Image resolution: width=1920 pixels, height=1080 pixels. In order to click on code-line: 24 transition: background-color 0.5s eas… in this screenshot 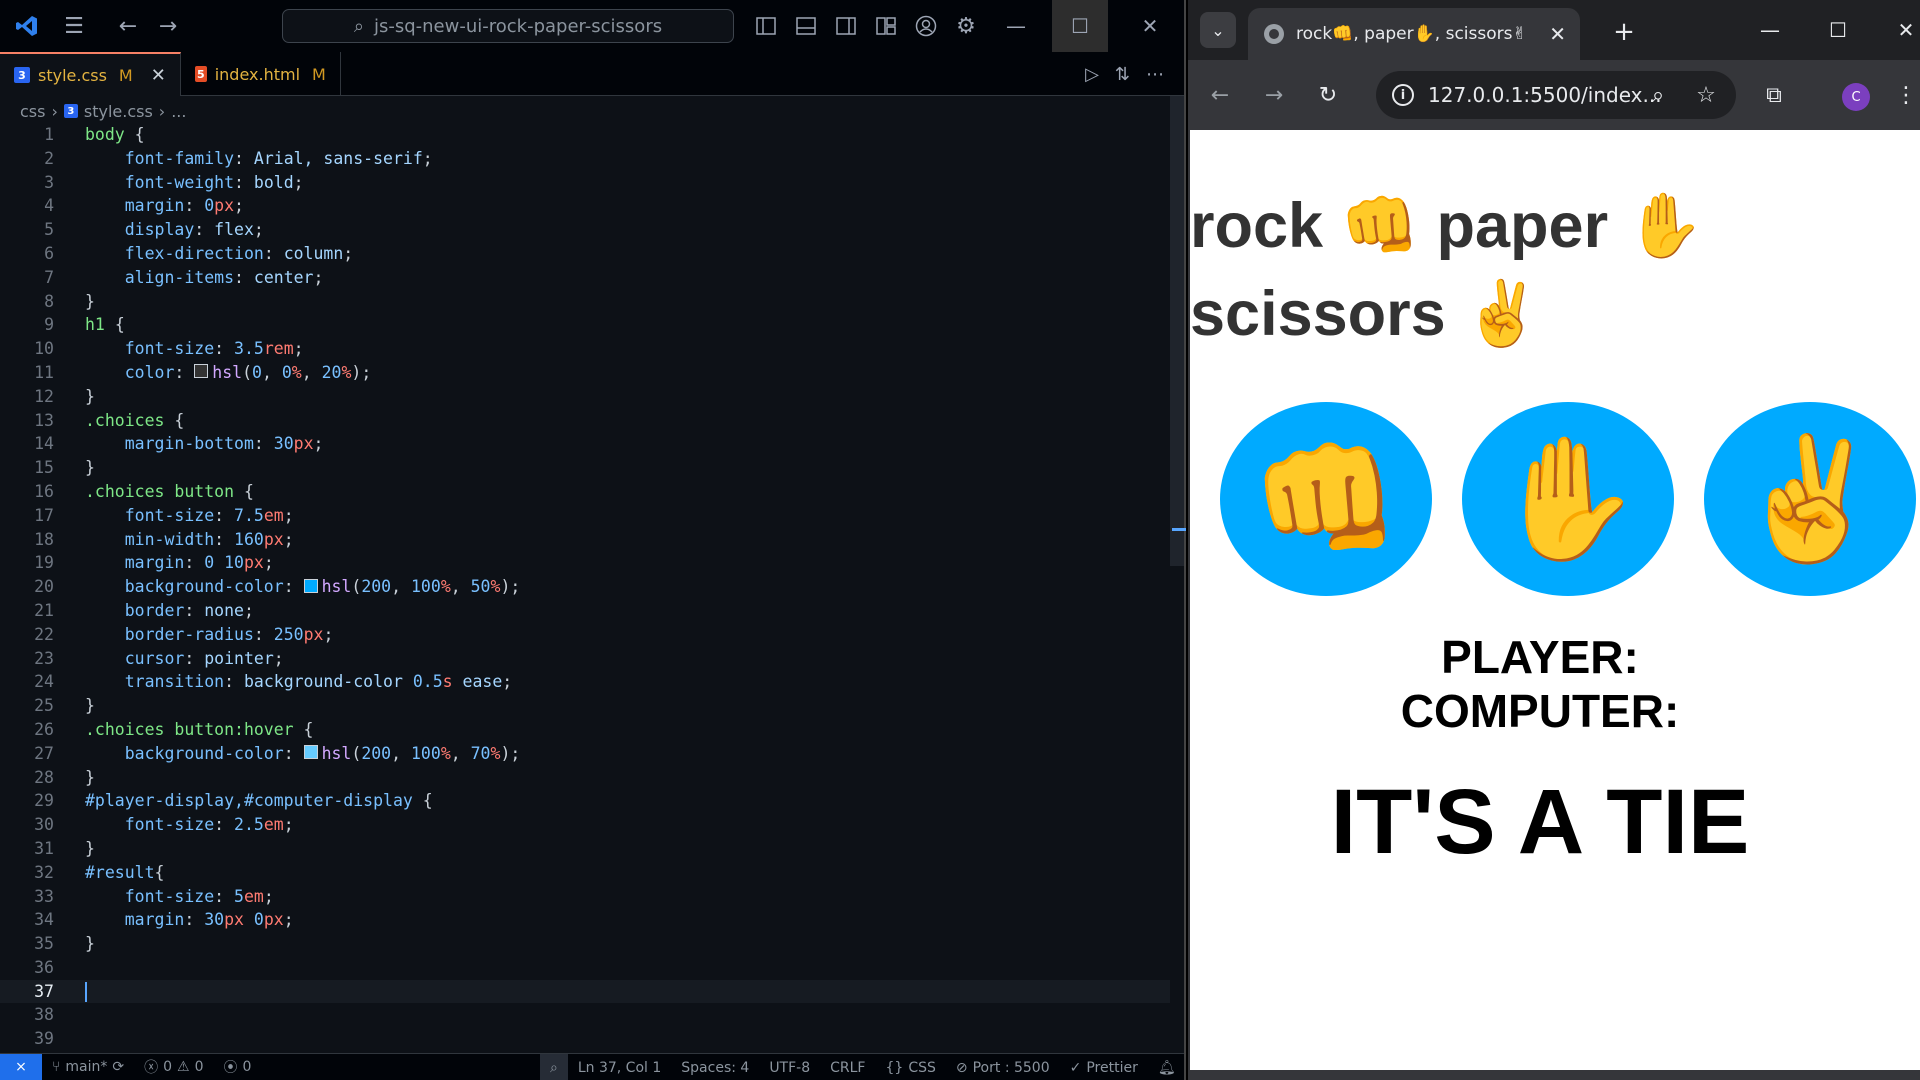, I will do `click(585, 682)`.